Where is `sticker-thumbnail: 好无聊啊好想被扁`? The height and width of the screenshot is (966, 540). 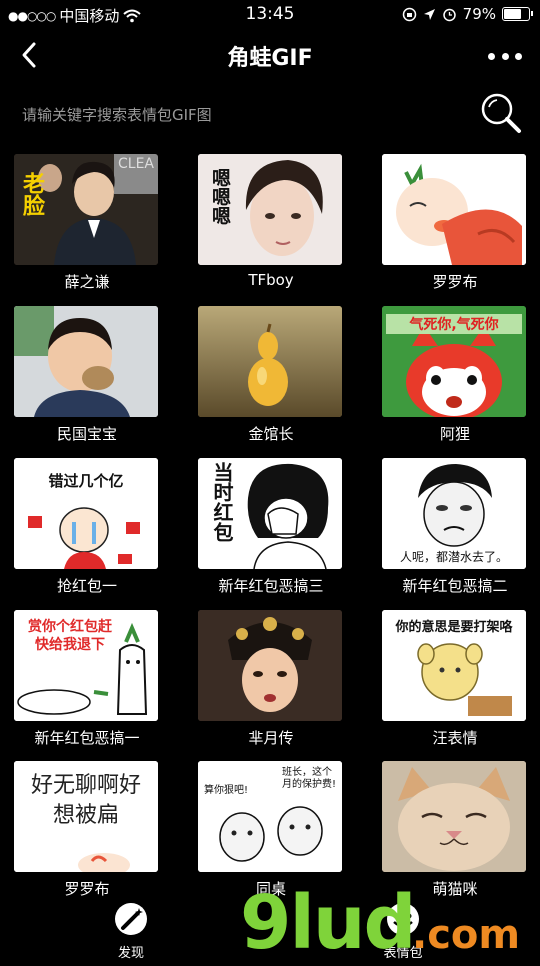
sticker-thumbnail: 好无聊啊好想被扁 is located at coordinates (86, 816).